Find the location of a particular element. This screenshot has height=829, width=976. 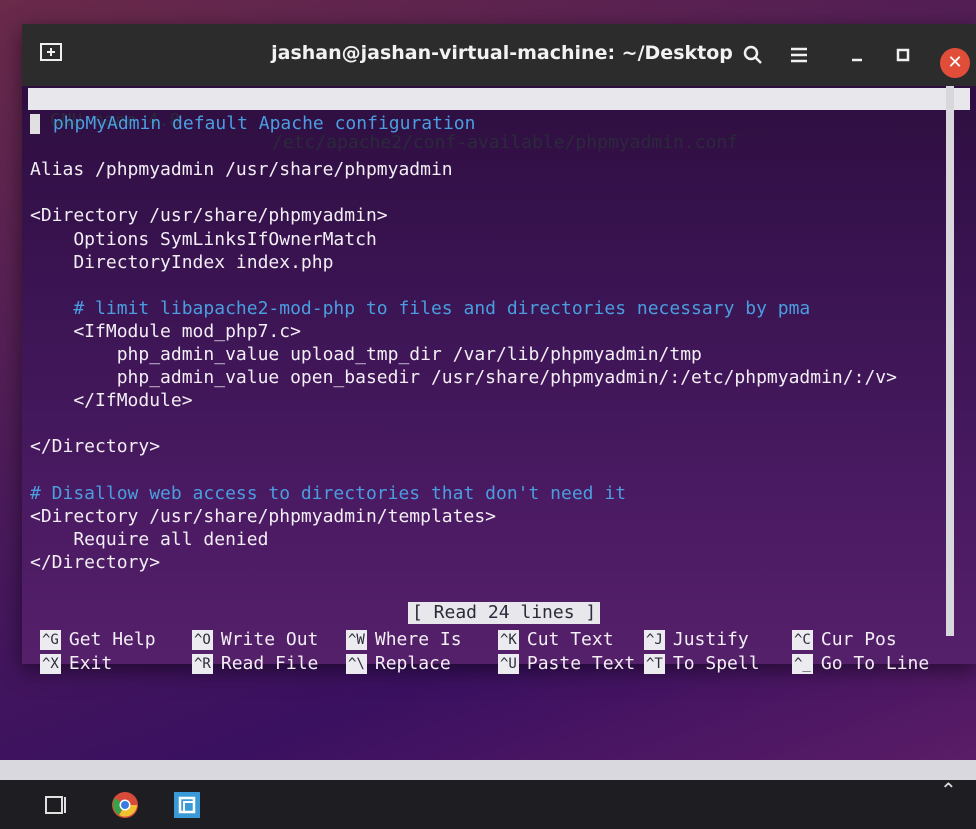

shortcut-key: ^X is located at coordinates (50, 664).